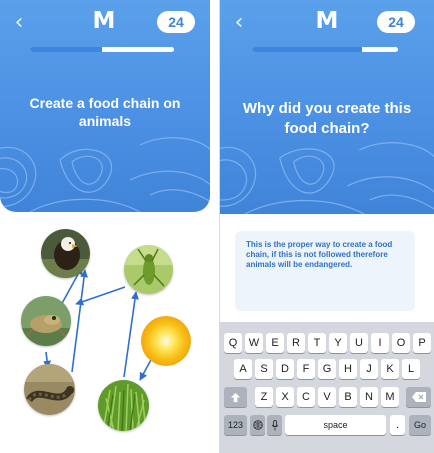 This screenshot has height=453, width=434. I want to click on frog-icon, so click(46, 321).